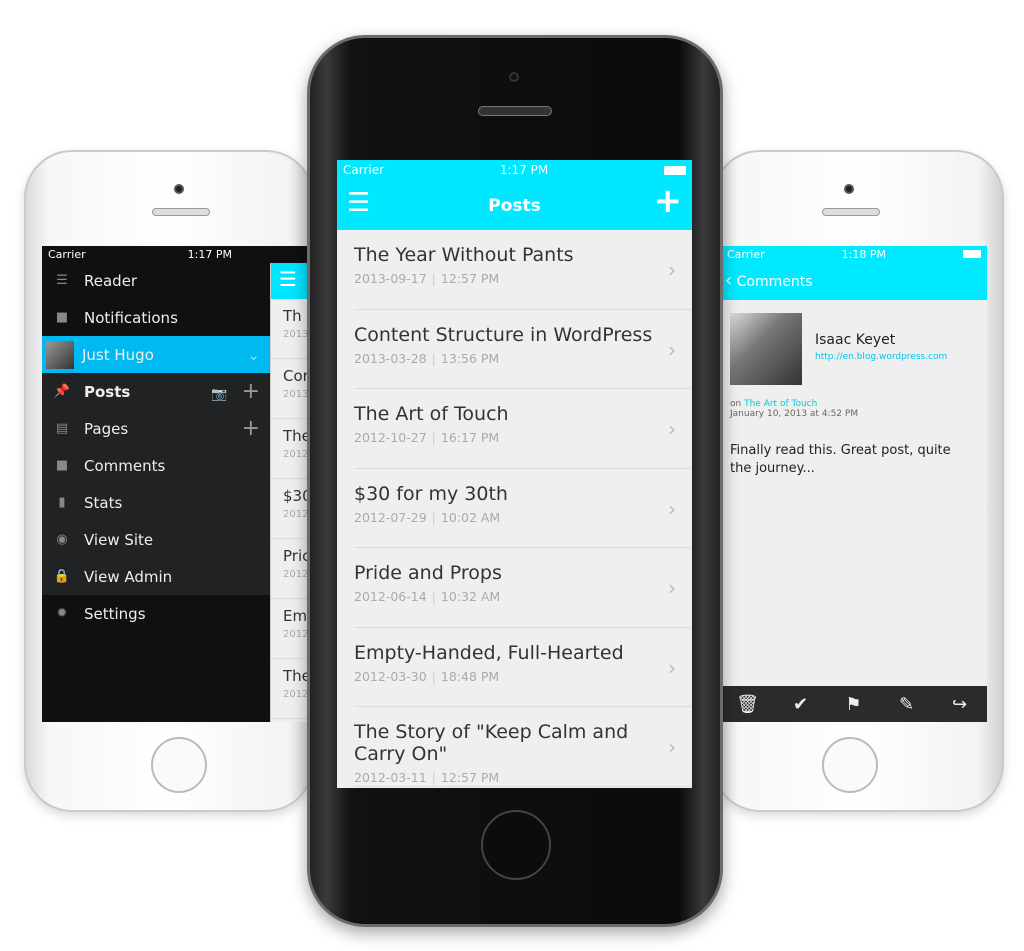 The image size is (1024, 951). I want to click on peek-post-row: Th 2013, so click(290, 329).